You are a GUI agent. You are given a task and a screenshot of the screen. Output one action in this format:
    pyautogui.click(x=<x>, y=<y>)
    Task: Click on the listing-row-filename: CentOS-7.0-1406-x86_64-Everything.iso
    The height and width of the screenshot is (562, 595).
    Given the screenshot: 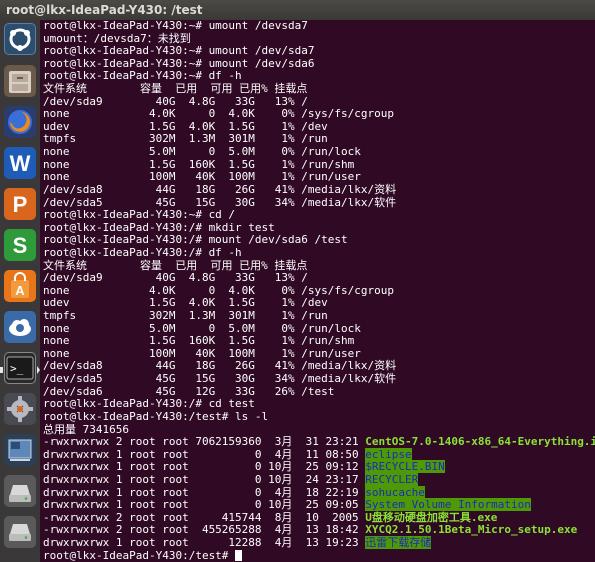 What is the action you would take?
    pyautogui.click(x=480, y=442)
    